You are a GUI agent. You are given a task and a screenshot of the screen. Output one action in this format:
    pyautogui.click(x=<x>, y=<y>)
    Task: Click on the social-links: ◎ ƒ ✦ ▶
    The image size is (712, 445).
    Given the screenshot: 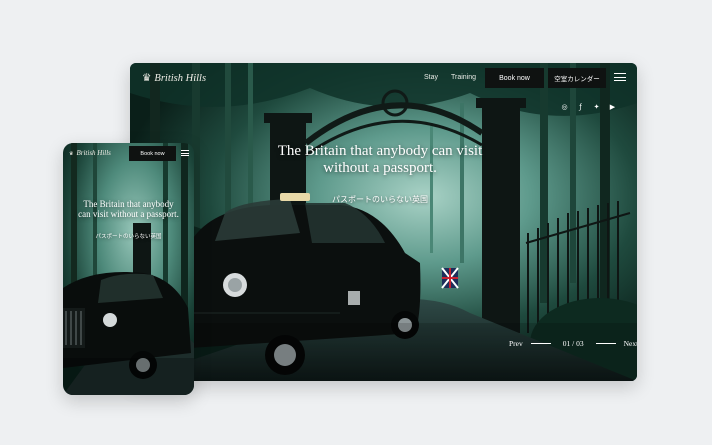 What is the action you would take?
    pyautogui.click(x=588, y=106)
    